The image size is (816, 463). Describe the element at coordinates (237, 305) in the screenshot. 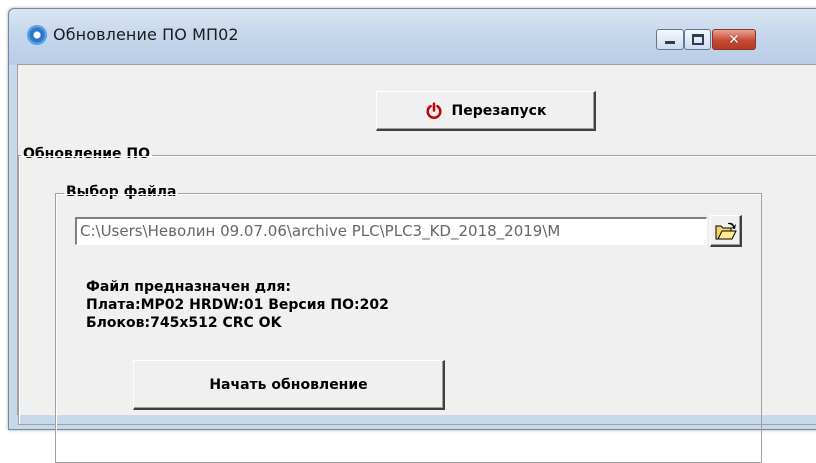

I see `info-board-line: Плата:MP02 HRDW:01 Версия ПО:202` at that location.